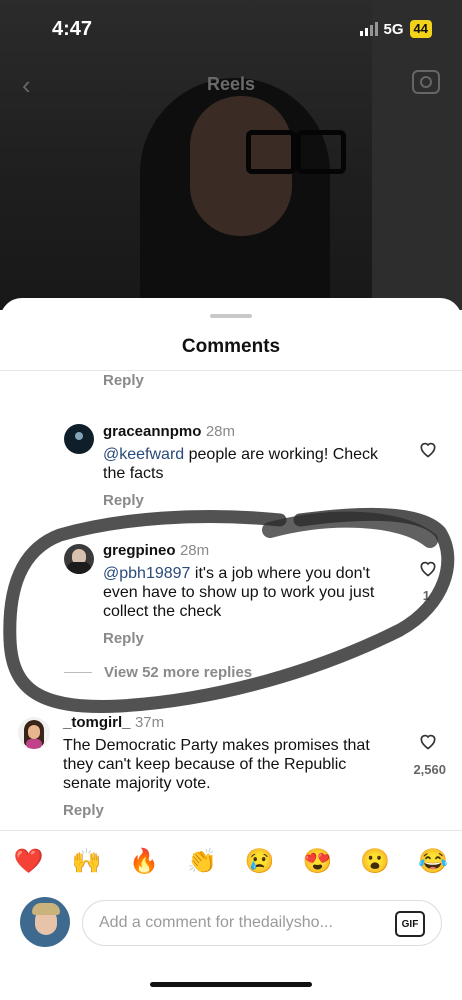 Image resolution: width=462 pixels, height=1000 pixels. What do you see at coordinates (202, 861) in the screenshot?
I see `emoji-clap-button: 👏` at bounding box center [202, 861].